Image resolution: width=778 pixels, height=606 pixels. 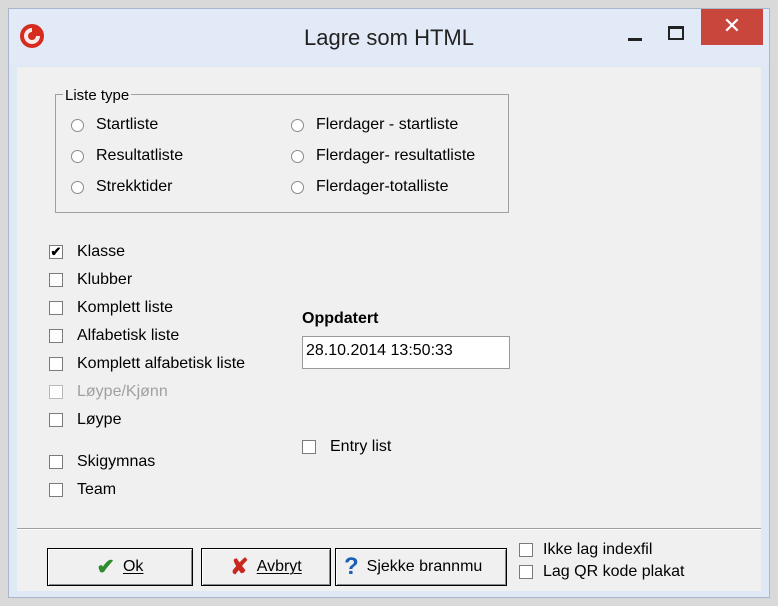 What do you see at coordinates (346, 447) in the screenshot?
I see `checkbox-entry-list: Entry list` at bounding box center [346, 447].